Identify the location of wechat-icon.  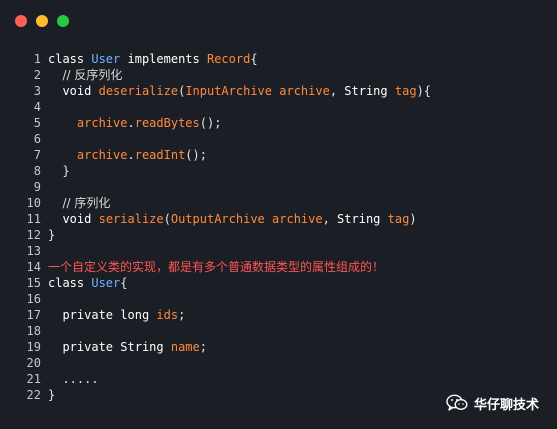
(457, 403).